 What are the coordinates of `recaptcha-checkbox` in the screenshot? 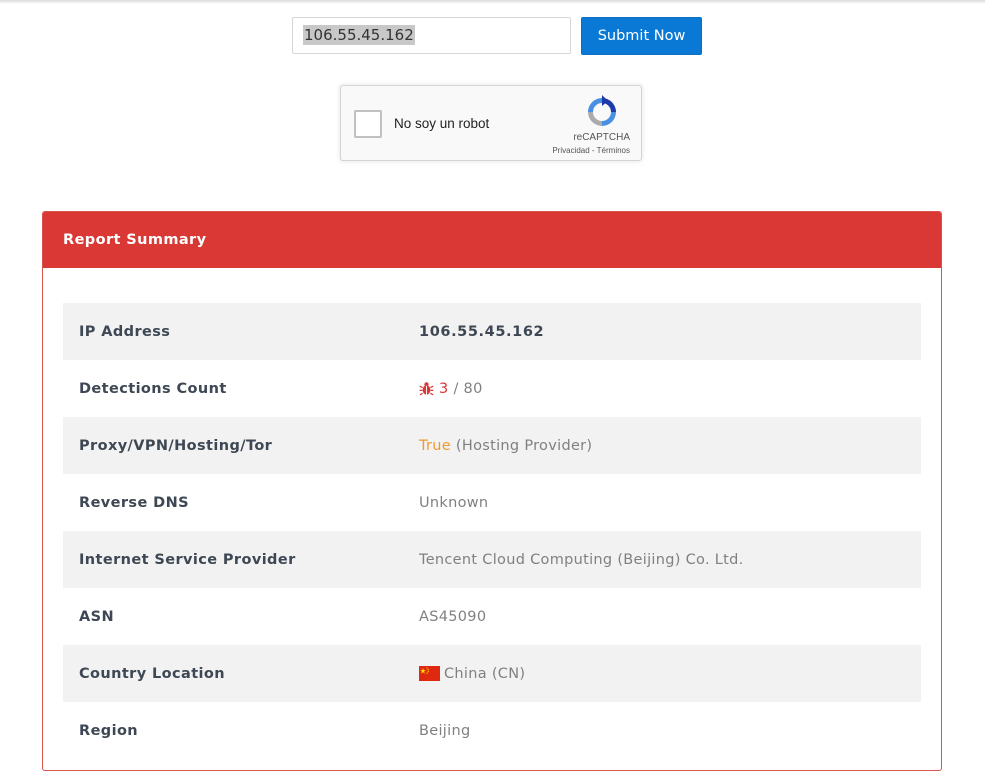 It's located at (368, 124).